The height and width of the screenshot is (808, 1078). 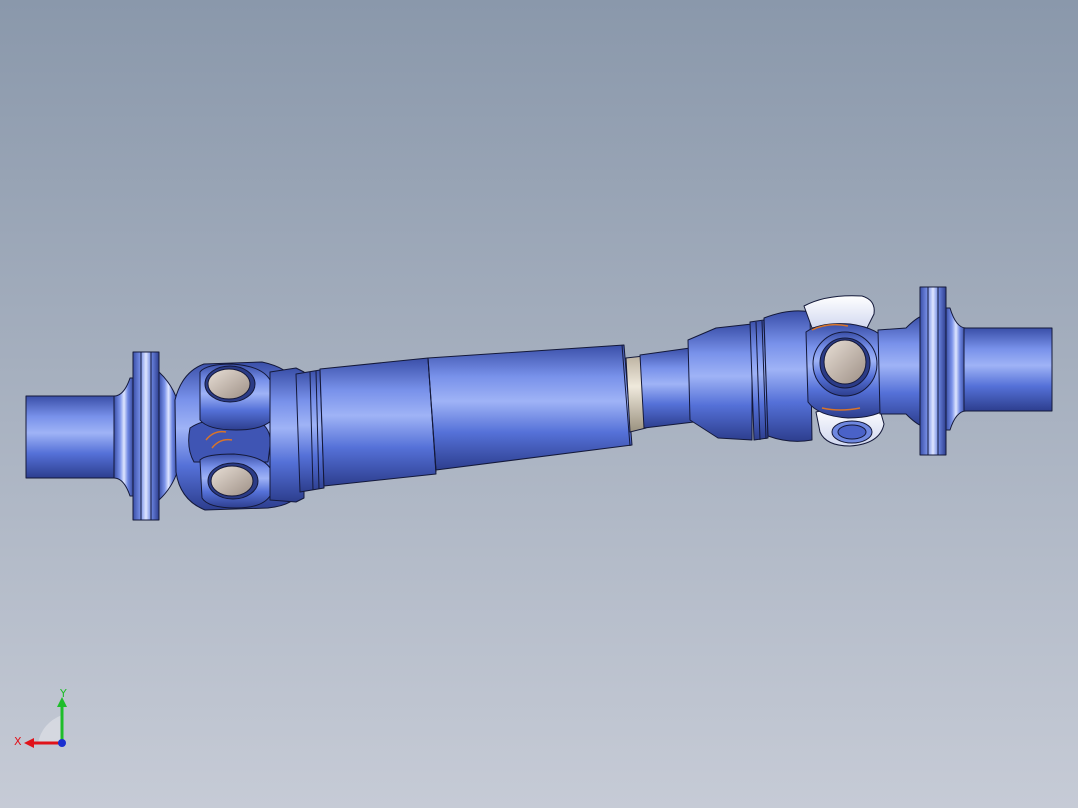 I want to click on left-neck, so click(x=124, y=437).